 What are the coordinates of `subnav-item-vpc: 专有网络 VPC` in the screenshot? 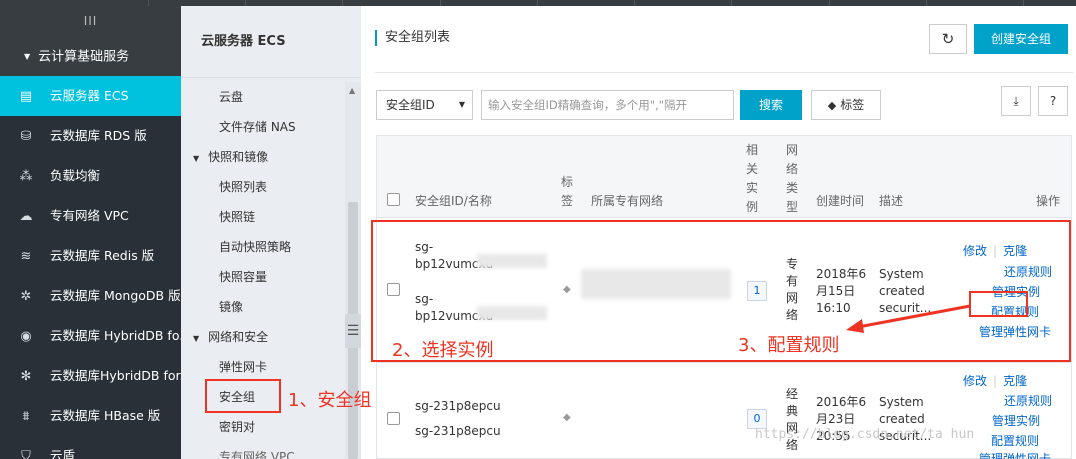 It's located at (263, 450).